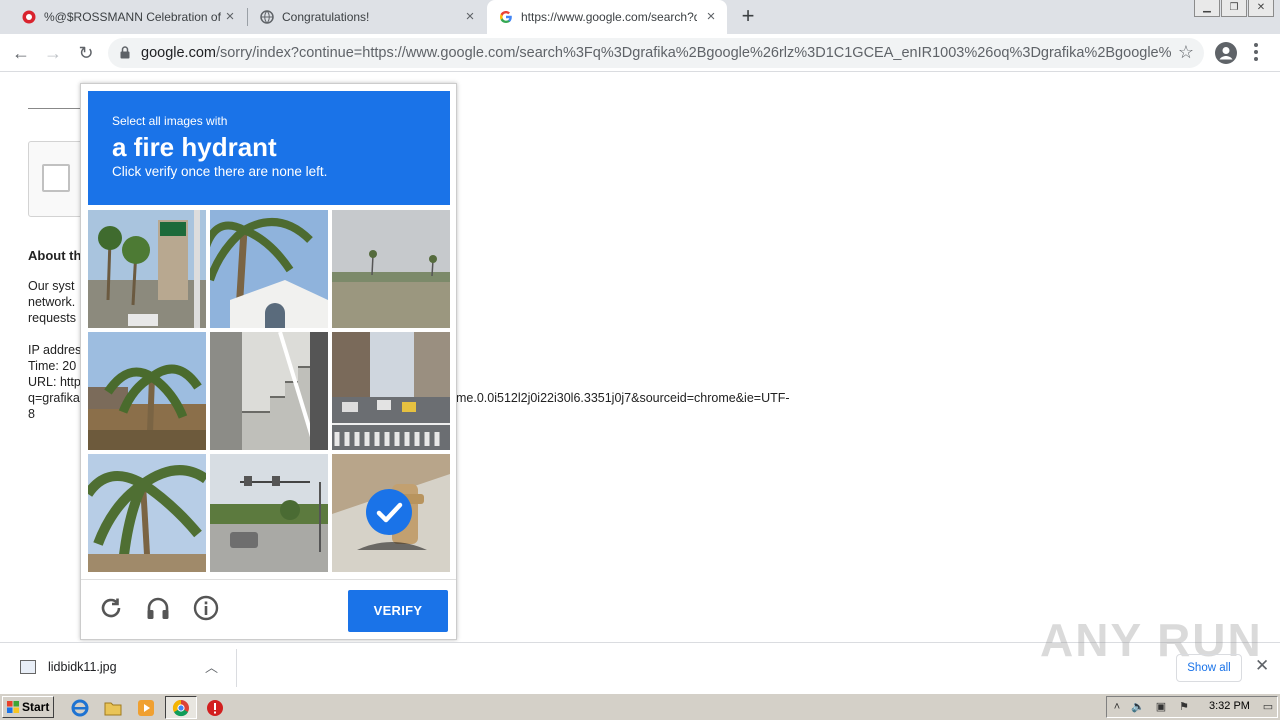  I want to click on verify-button: VERIFY, so click(398, 611).